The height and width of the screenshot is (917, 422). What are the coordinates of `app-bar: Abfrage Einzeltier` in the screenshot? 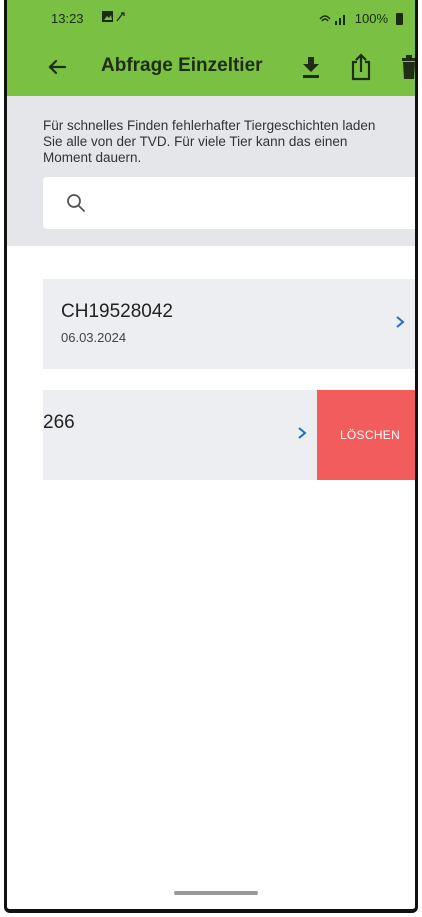 It's located at (211, 68).